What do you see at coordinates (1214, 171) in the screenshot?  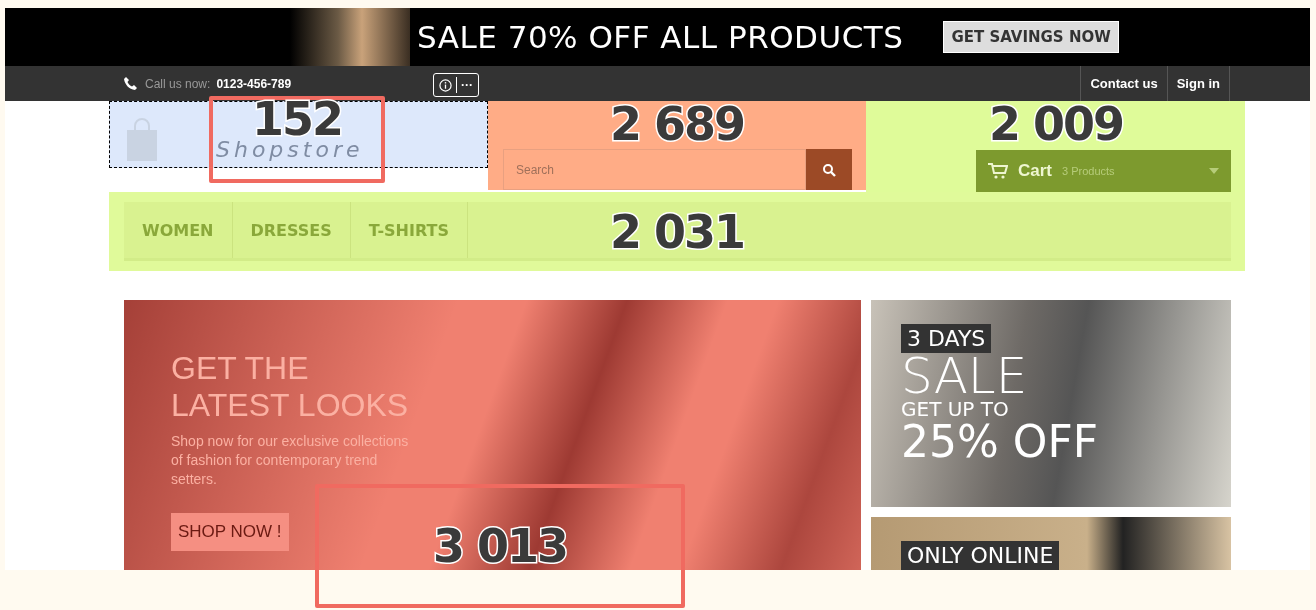 I see `caret-icon` at bounding box center [1214, 171].